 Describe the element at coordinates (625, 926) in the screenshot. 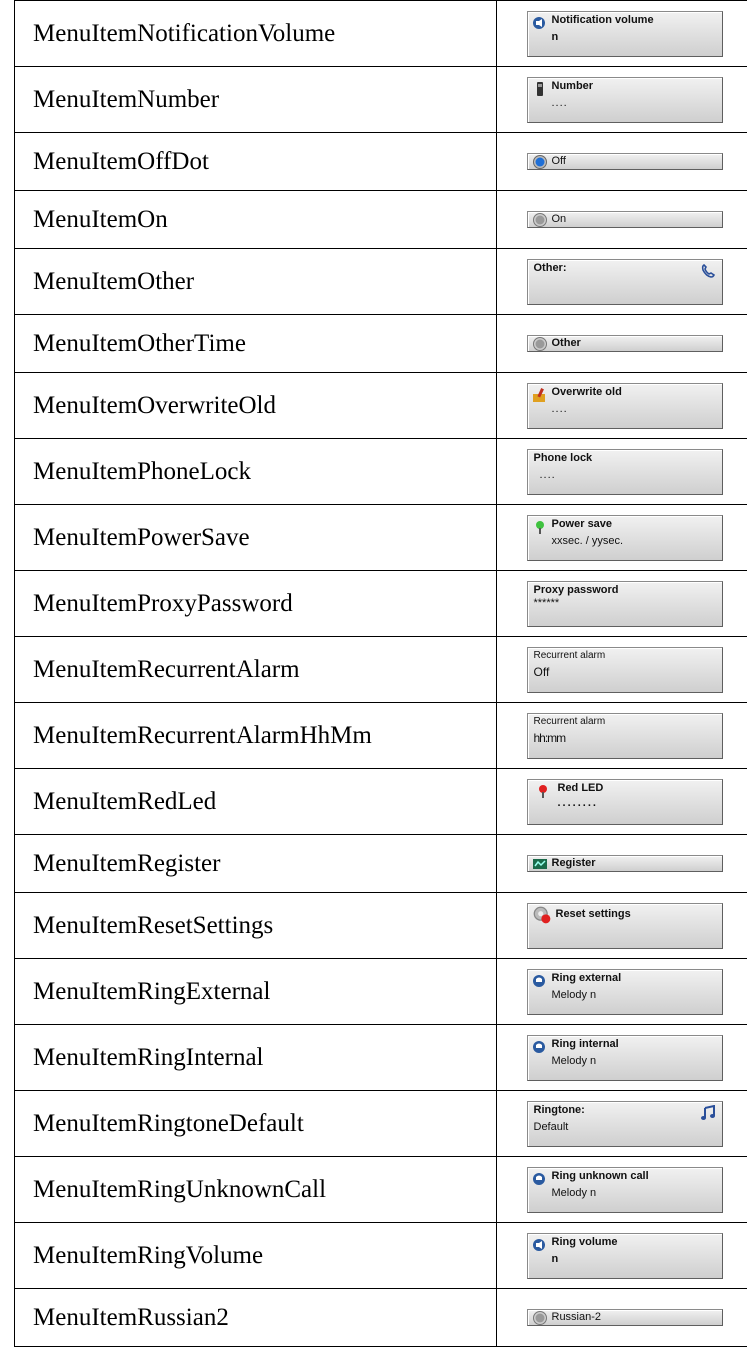

I see `preview-reset-settings: Reset settings` at that location.